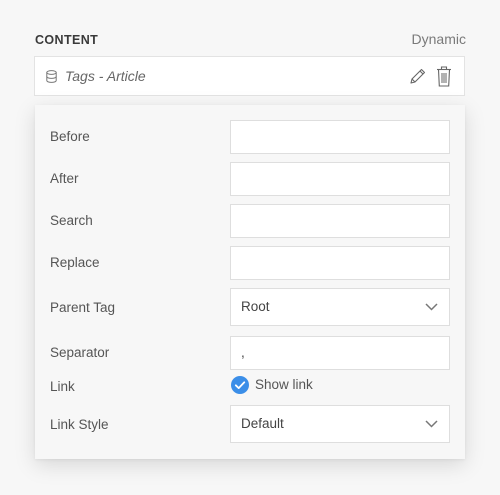 This screenshot has height=495, width=500. What do you see at coordinates (284, 384) in the screenshot?
I see `show-link-label: Show link` at bounding box center [284, 384].